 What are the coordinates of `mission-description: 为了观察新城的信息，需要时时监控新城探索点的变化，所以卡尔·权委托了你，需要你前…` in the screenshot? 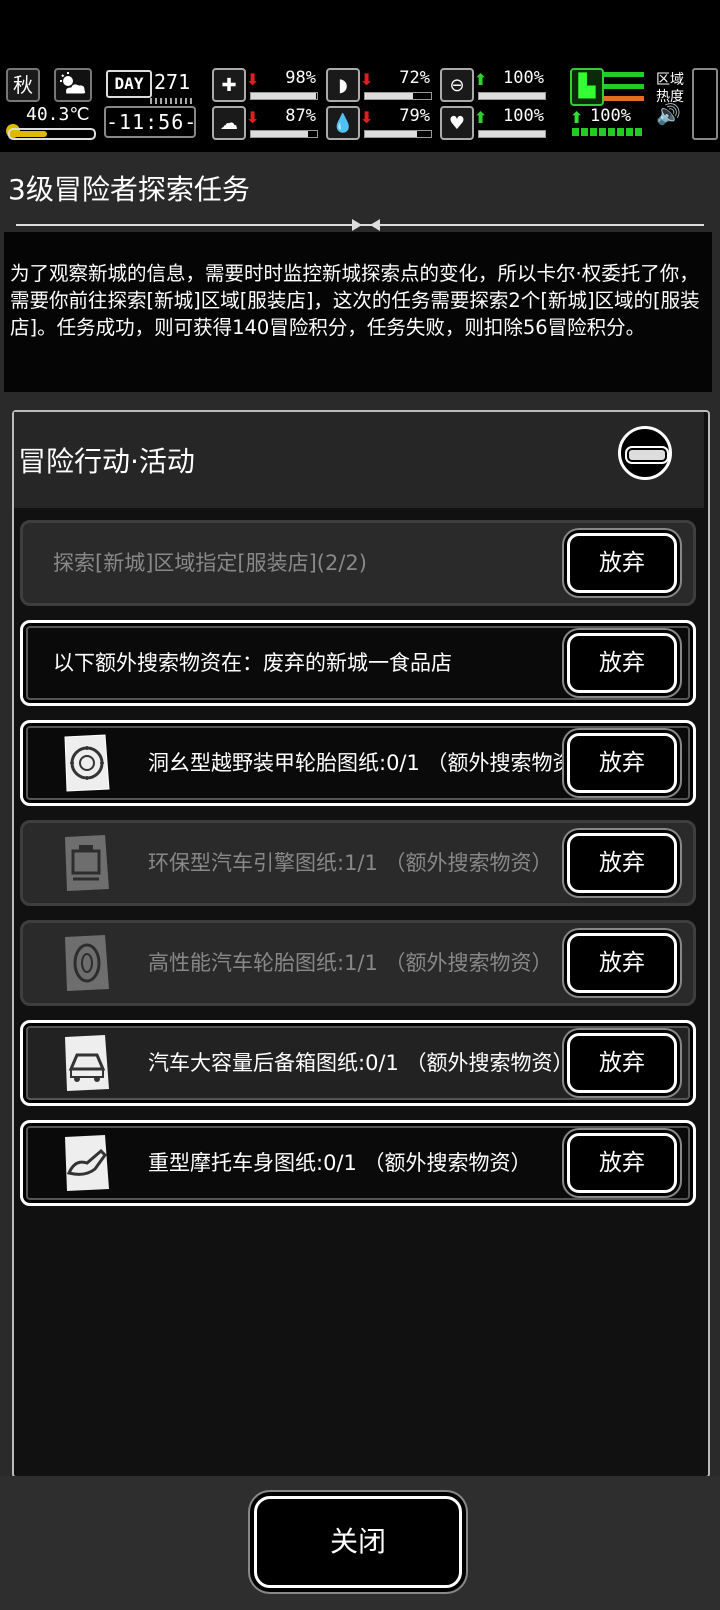 It's located at (355, 300).